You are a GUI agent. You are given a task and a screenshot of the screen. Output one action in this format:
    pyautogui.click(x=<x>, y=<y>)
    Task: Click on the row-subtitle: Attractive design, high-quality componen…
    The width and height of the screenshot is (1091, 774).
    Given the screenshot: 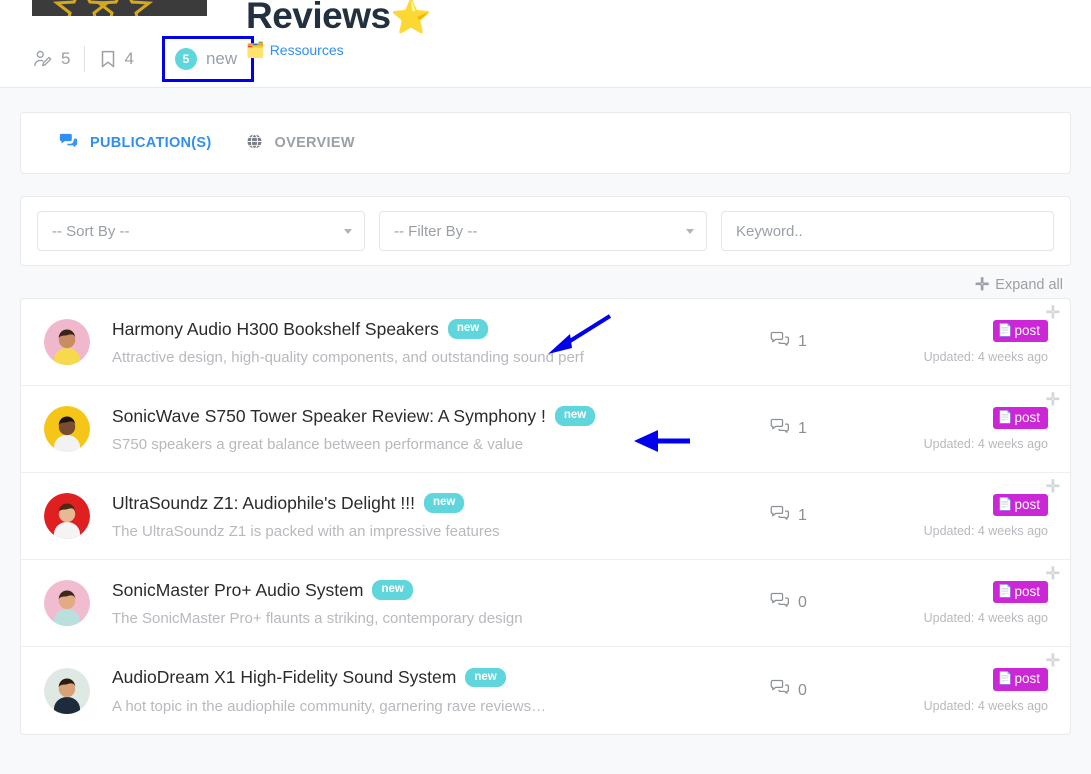 What is the action you would take?
    pyautogui.click(x=348, y=358)
    